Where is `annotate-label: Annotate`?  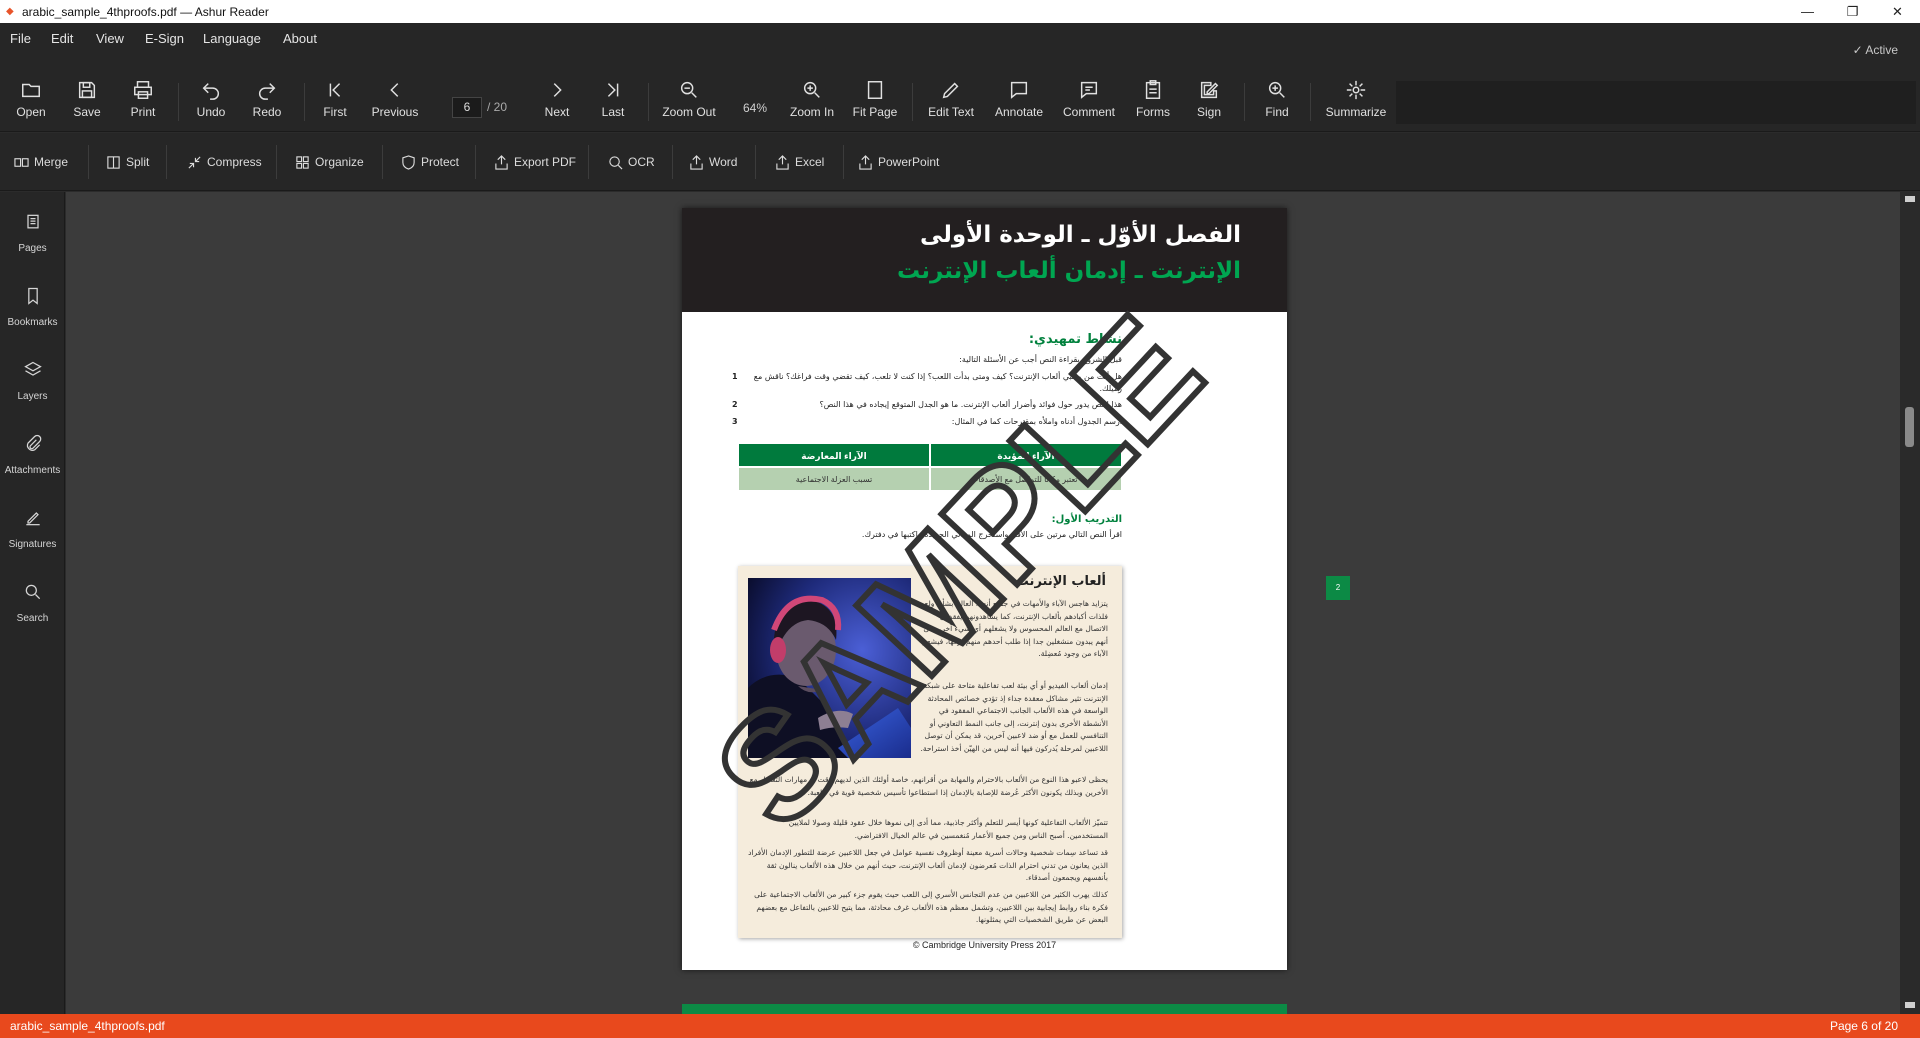 annotate-label: Annotate is located at coordinates (1019, 112).